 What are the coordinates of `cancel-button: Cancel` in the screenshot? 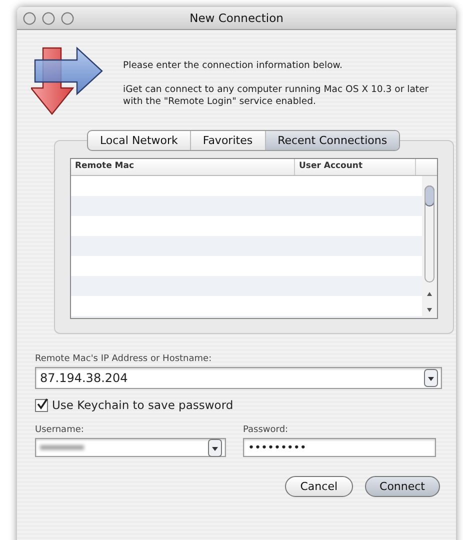 It's located at (319, 486).